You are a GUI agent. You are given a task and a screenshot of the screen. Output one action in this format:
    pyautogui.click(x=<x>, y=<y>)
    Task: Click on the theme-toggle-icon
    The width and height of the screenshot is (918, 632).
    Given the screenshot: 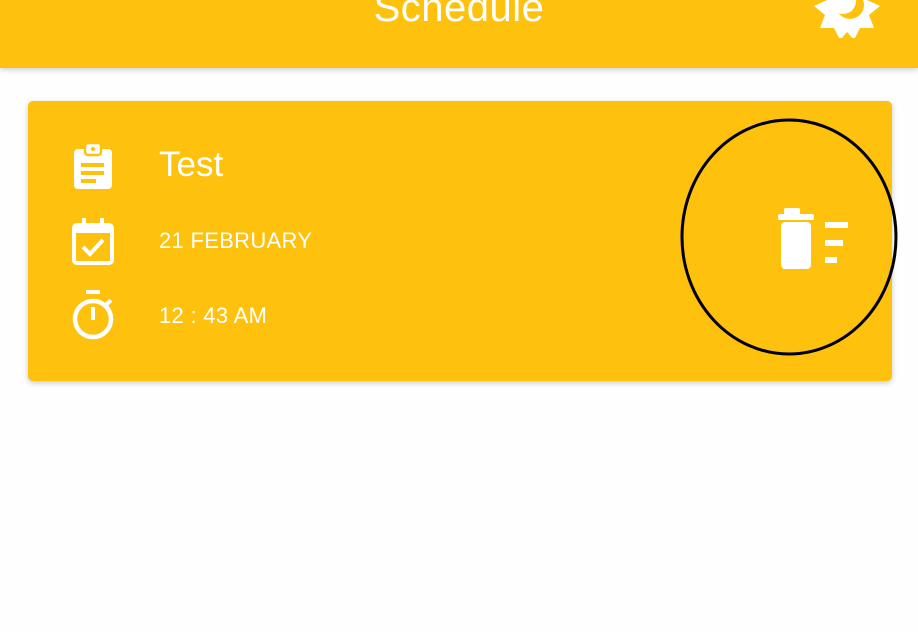 What is the action you would take?
    pyautogui.click(x=847, y=19)
    